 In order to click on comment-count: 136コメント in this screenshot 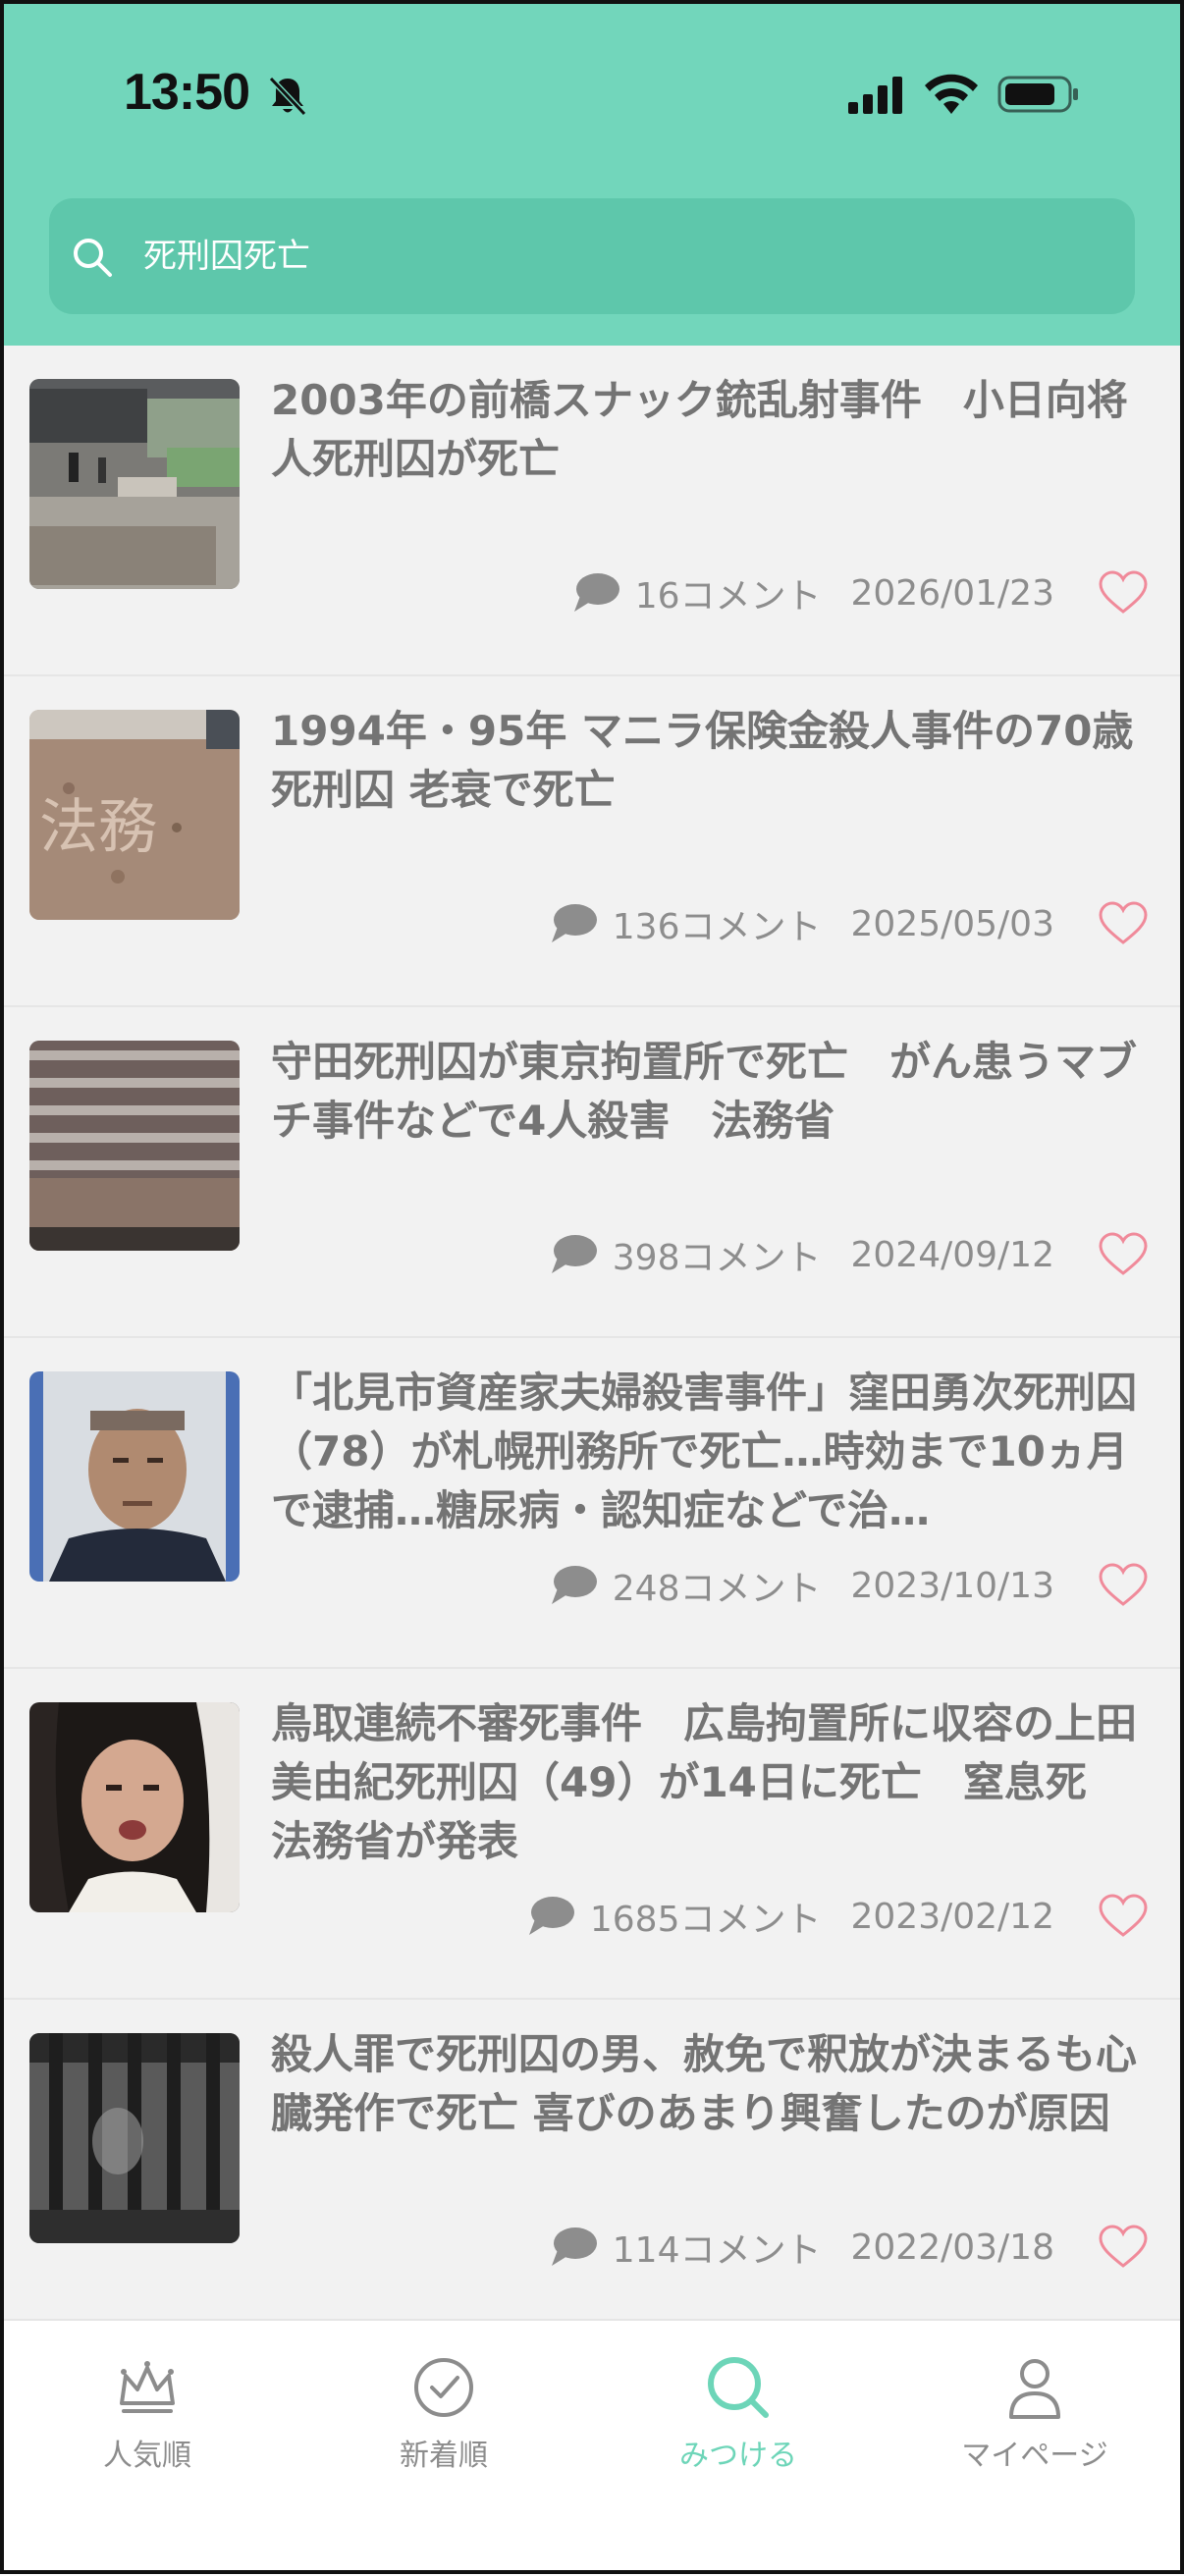, I will do `click(717, 927)`.